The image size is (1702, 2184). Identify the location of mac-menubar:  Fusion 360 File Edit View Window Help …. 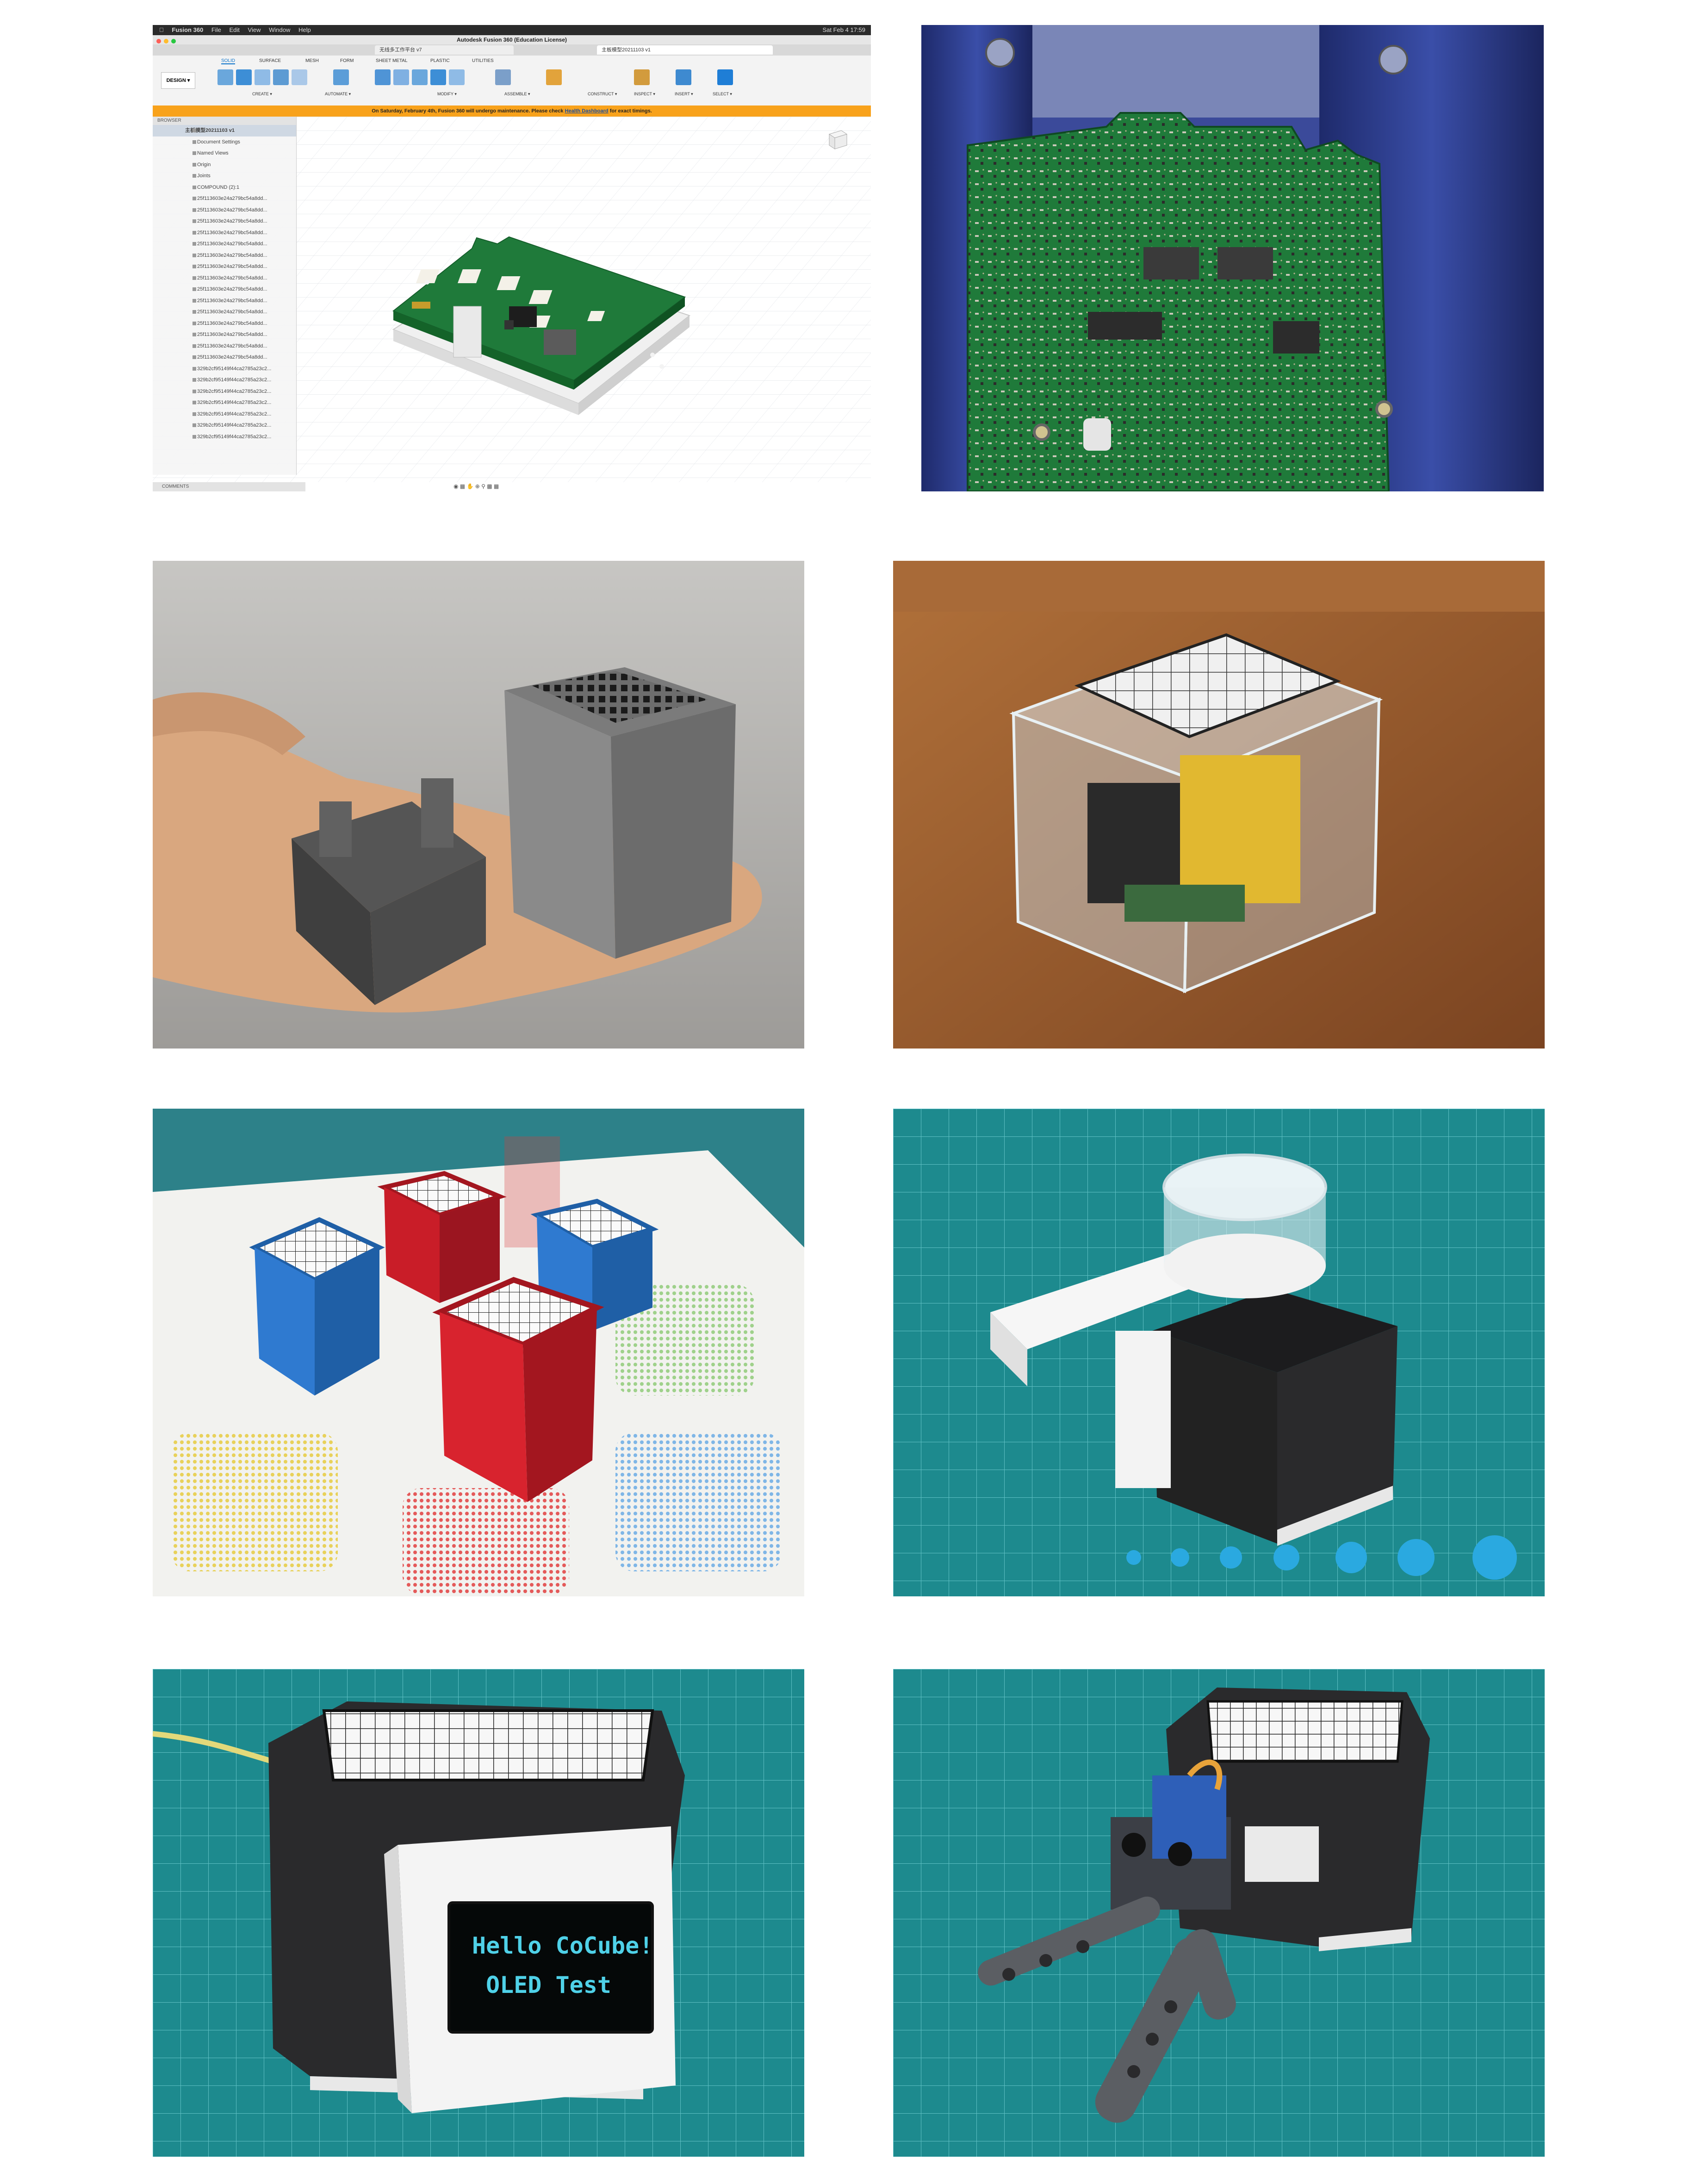
(512, 30).